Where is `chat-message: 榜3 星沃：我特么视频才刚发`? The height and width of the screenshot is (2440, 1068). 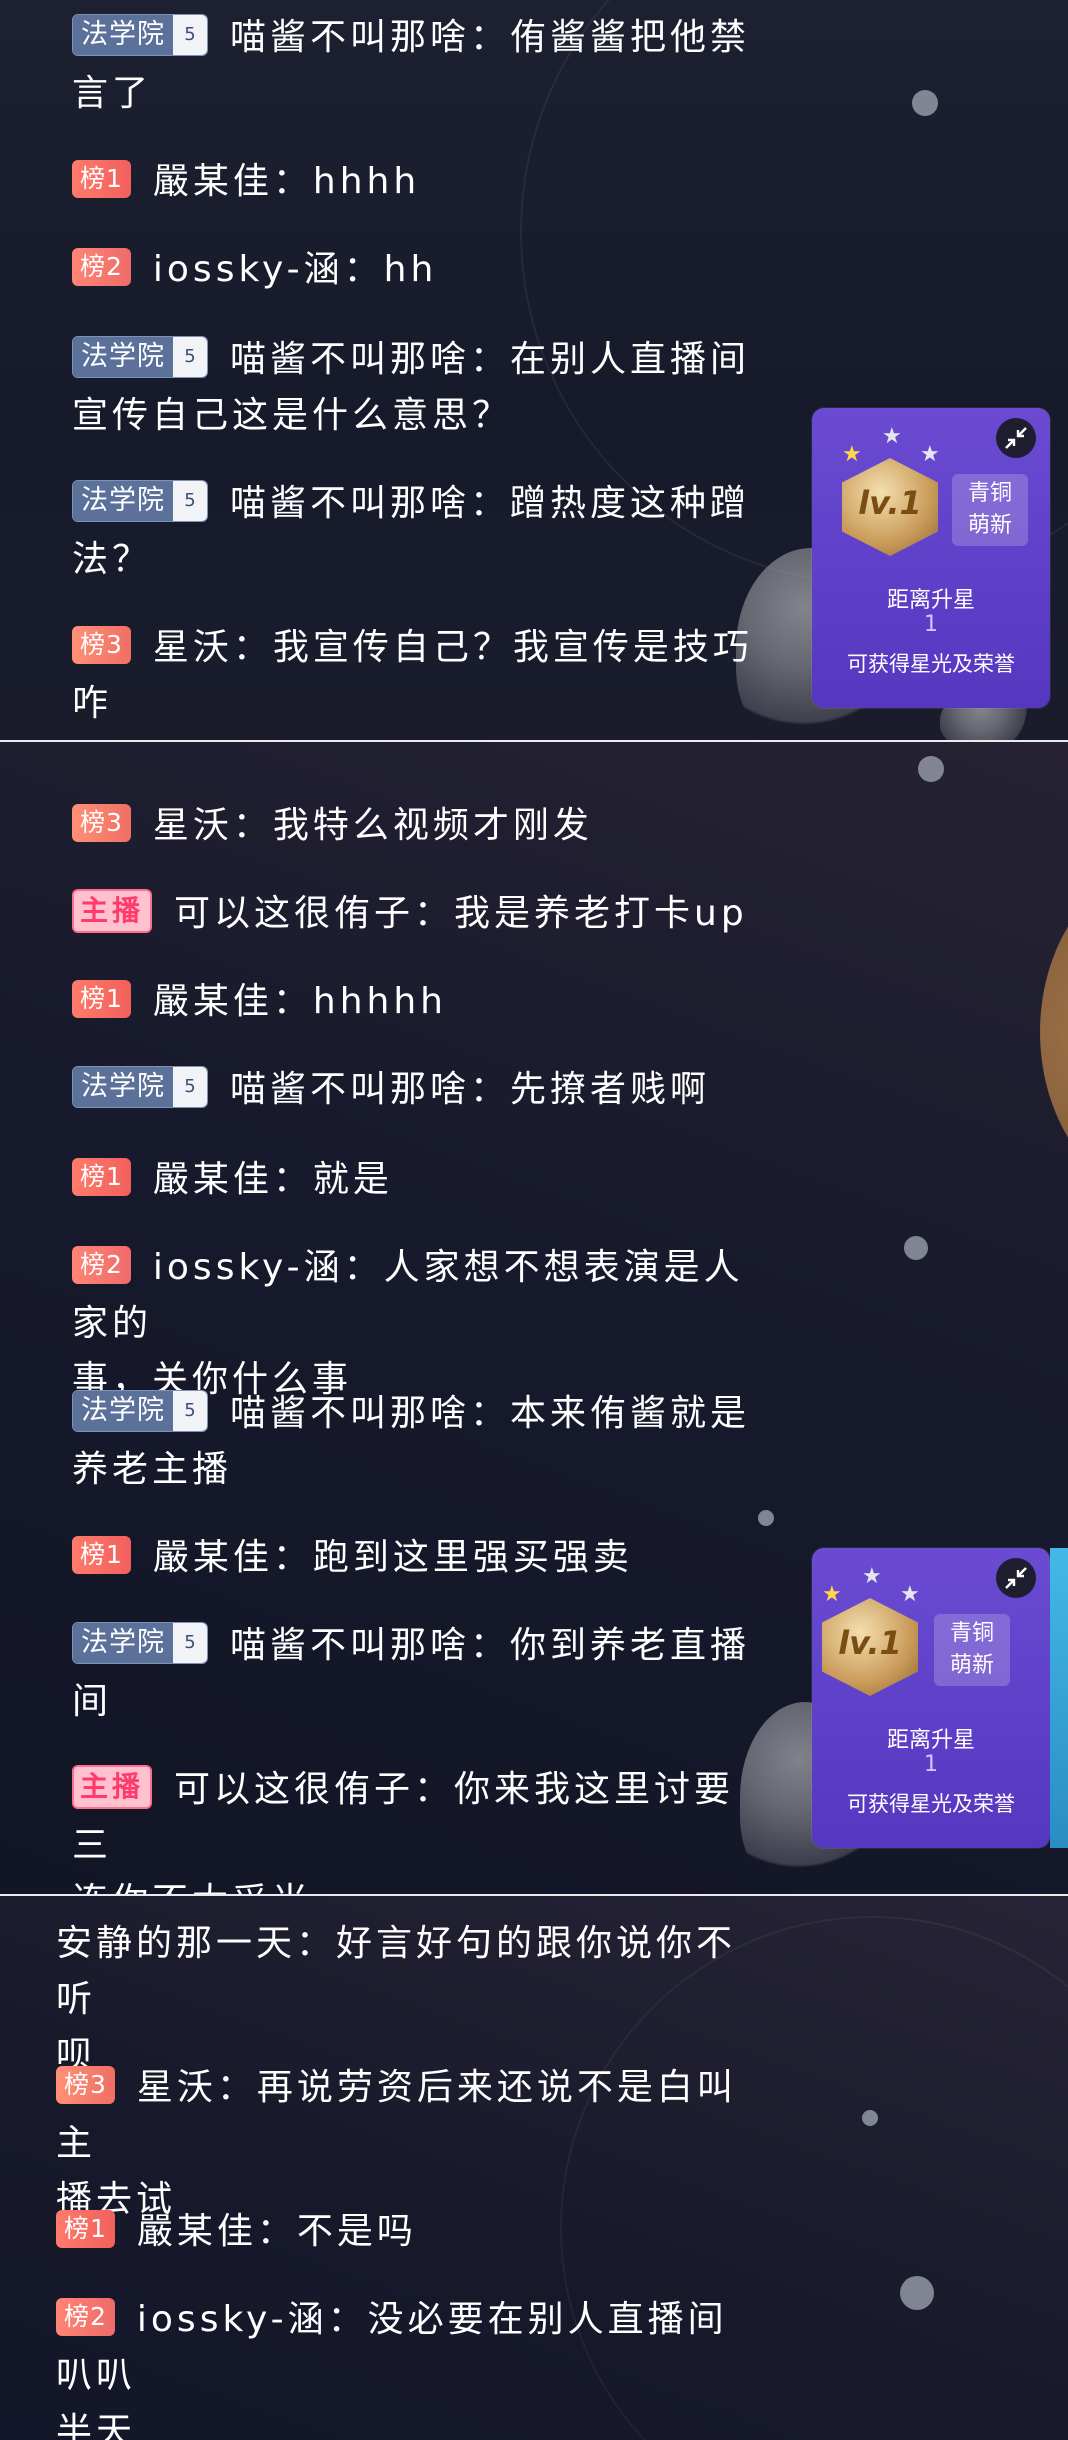 chat-message: 榜3 星沃：我特么视频才刚发 is located at coordinates (422, 826).